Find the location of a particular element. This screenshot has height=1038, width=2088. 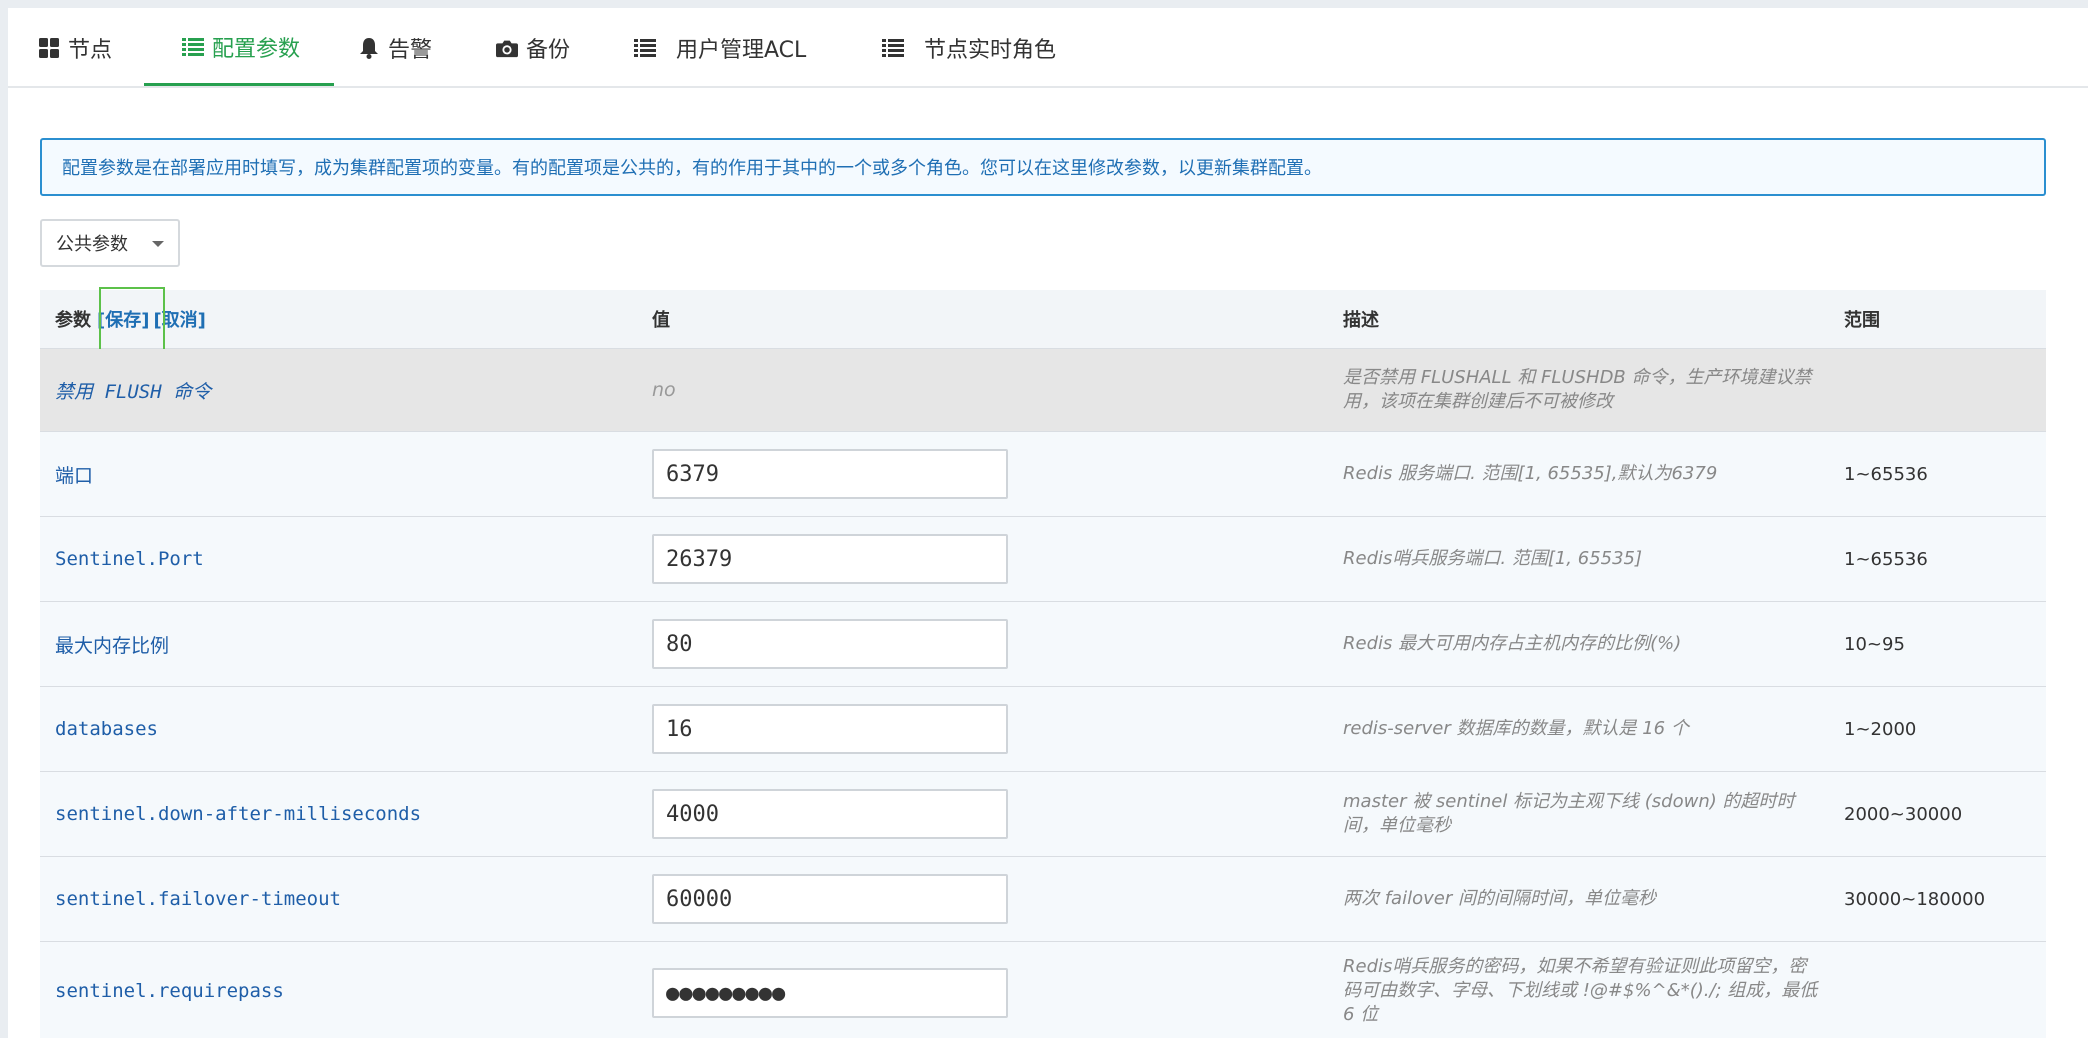

tab-label: 备份 is located at coordinates (548, 50).